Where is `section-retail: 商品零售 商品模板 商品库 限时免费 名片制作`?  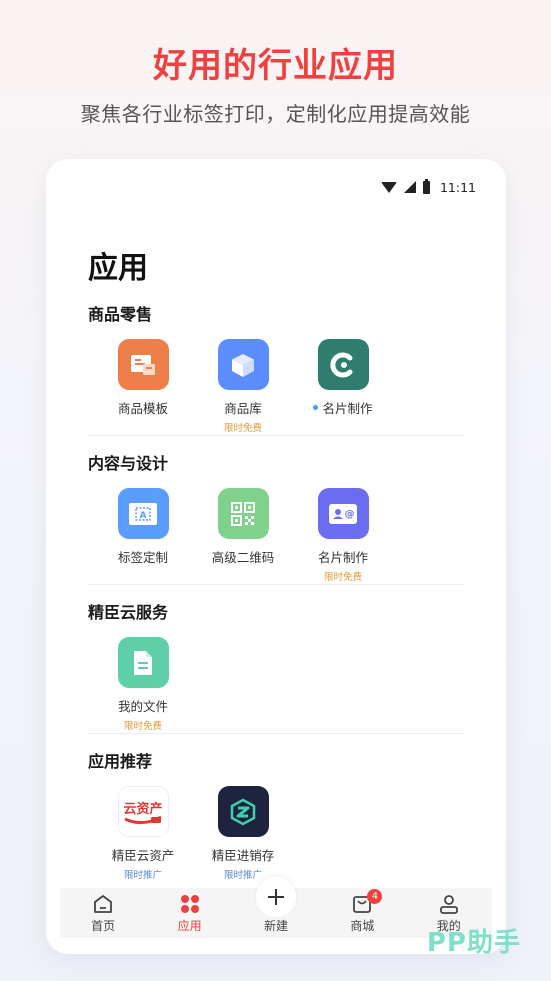
section-retail: 商品零售 商品模板 商品库 限时免费 名片制作 is located at coordinates (277, 367).